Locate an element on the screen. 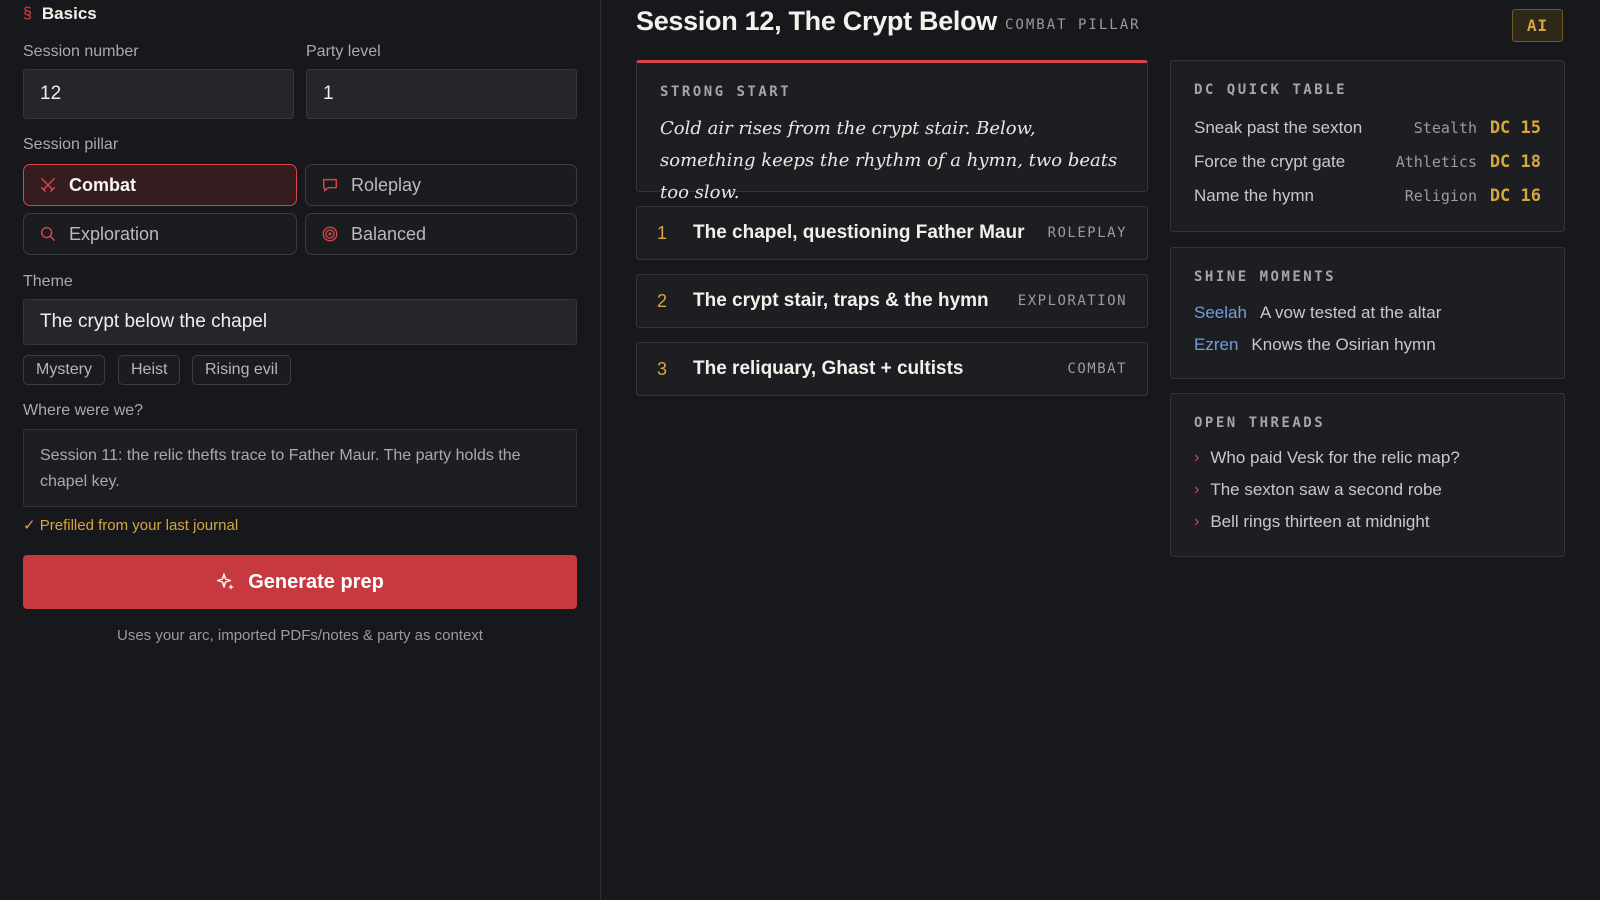 Image resolution: width=1600 pixels, height=900 pixels. strong-start-heading: STRONG START is located at coordinates (726, 92).